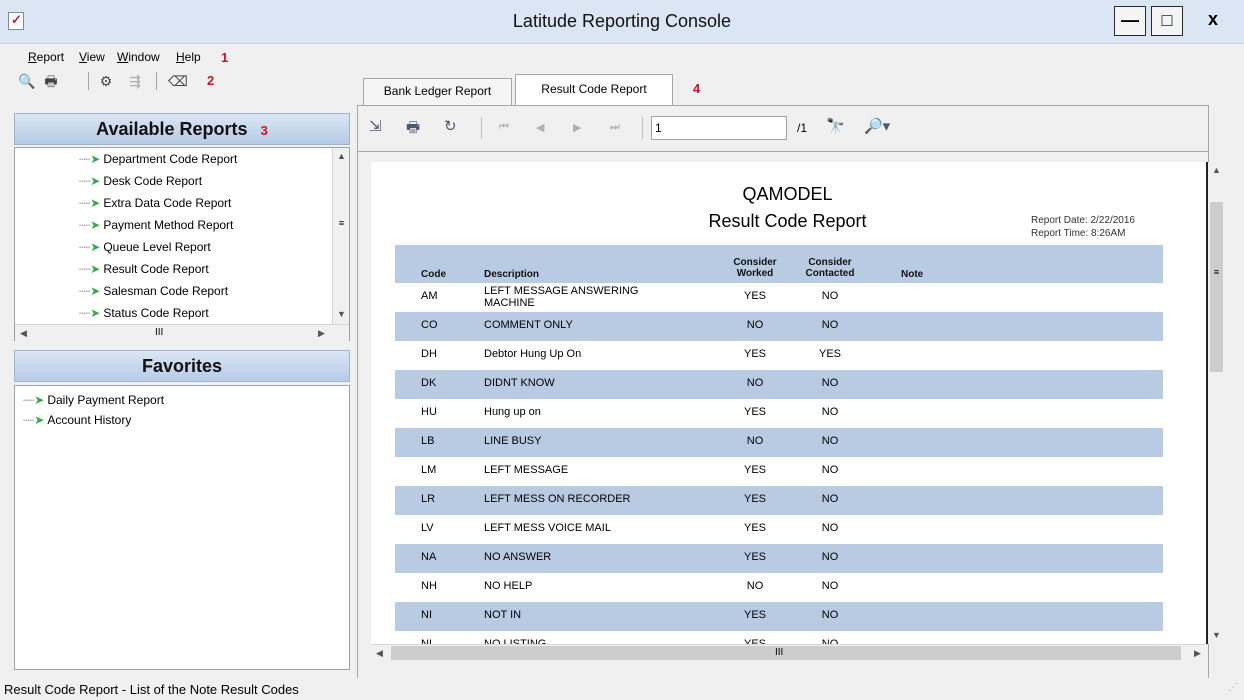 The height and width of the screenshot is (700, 1244). Describe the element at coordinates (622, 21) in the screenshot. I see `window-title: Latitude Reporting Console` at that location.